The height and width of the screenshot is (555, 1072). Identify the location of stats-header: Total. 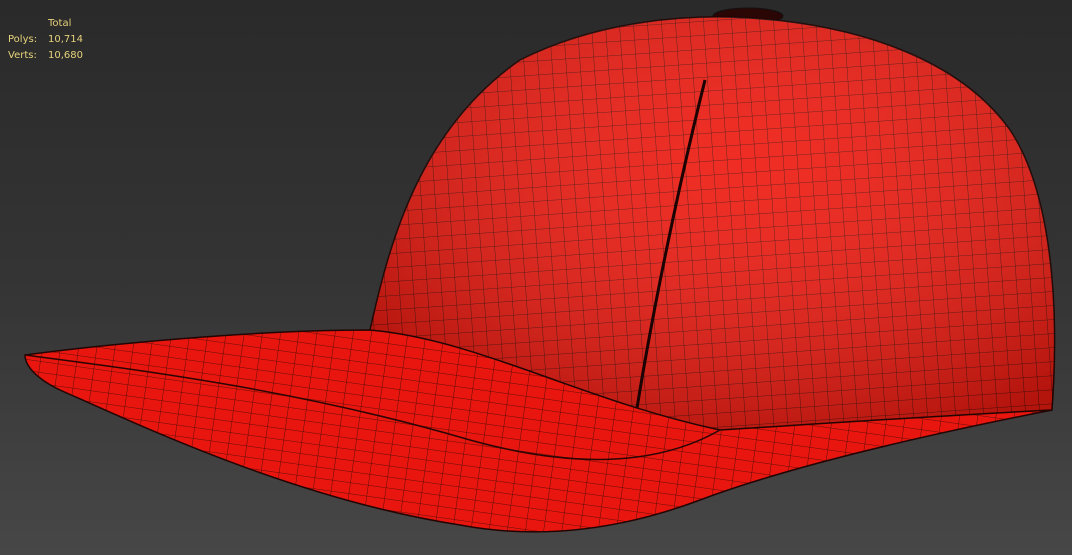
(60, 23).